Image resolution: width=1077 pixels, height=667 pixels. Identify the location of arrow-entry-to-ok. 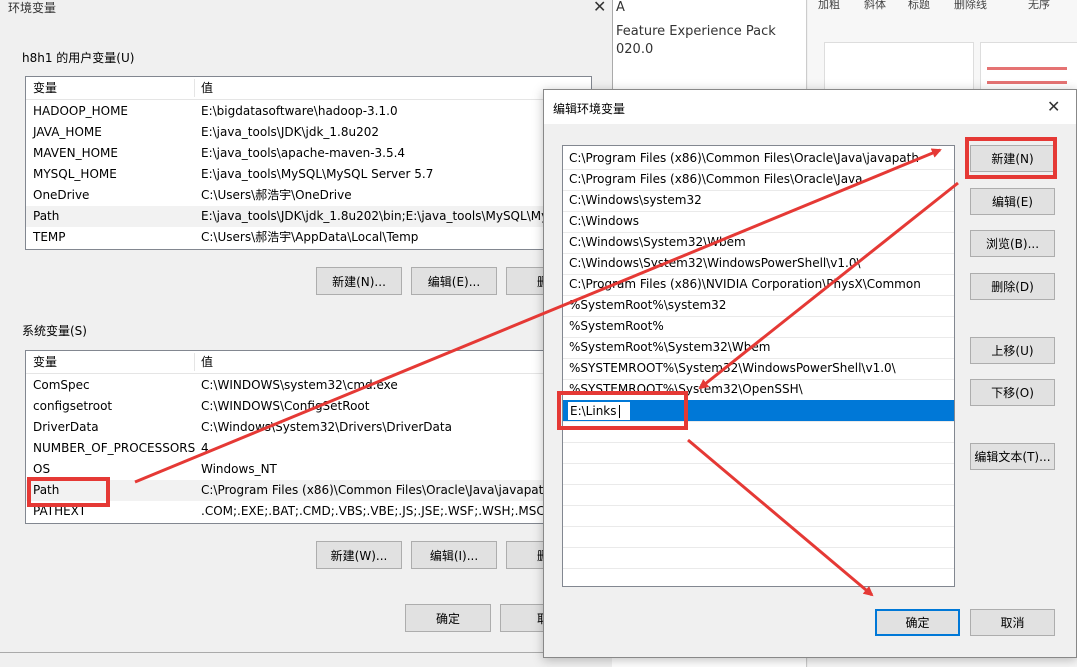
(780, 517).